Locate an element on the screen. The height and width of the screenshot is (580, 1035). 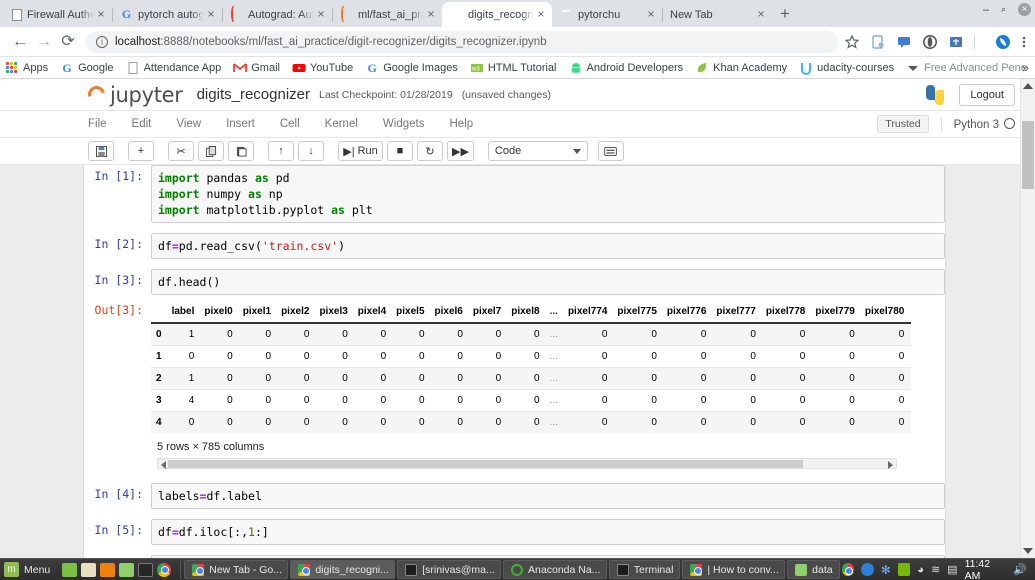
speaker-icon: 🔊 is located at coordinates (1020, 569).